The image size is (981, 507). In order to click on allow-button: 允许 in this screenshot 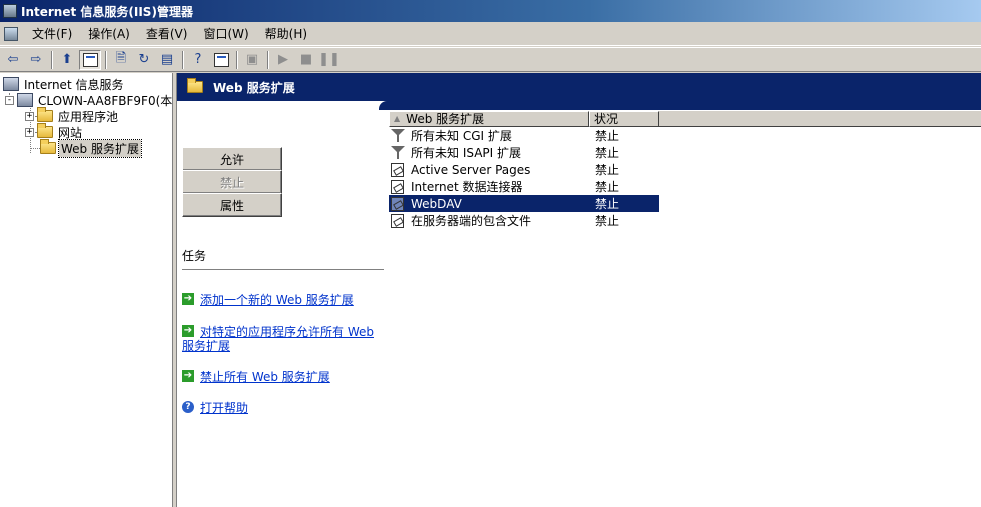, I will do `click(232, 159)`.